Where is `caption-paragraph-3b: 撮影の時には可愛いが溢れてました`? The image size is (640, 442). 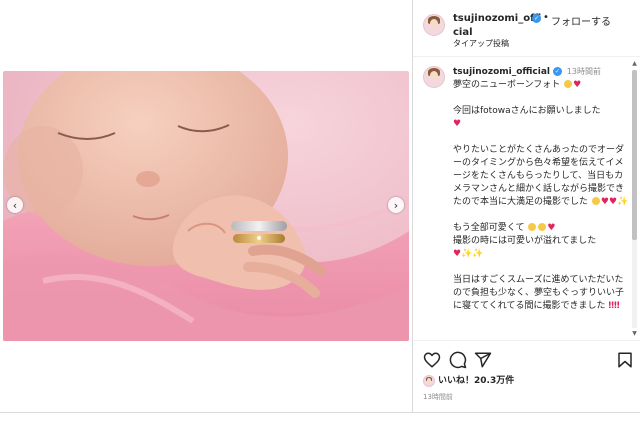
caption-paragraph-3b: 撮影の時には可愛いが溢れてました is located at coordinates (525, 241).